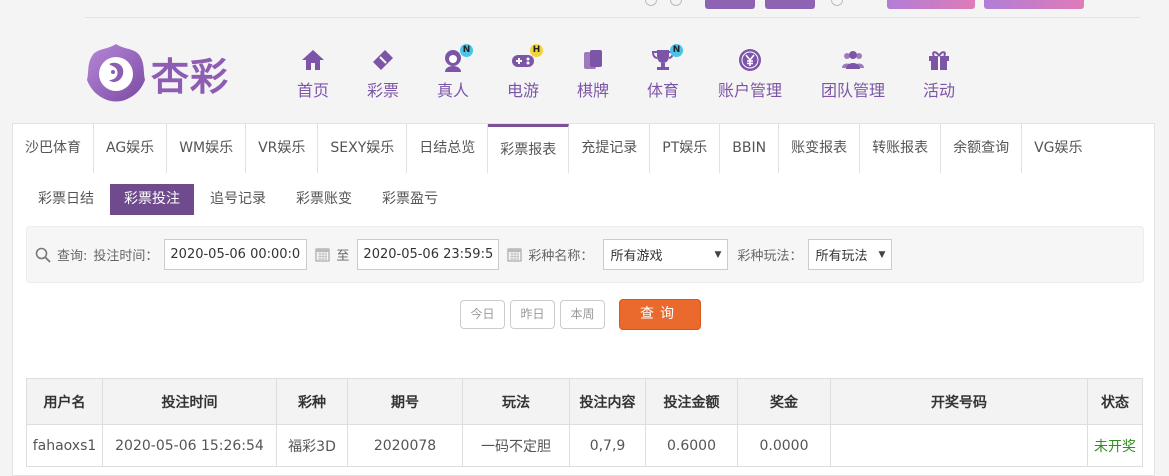 The height and width of the screenshot is (476, 1169). What do you see at coordinates (837, 3) in the screenshot?
I see `radio-icon` at bounding box center [837, 3].